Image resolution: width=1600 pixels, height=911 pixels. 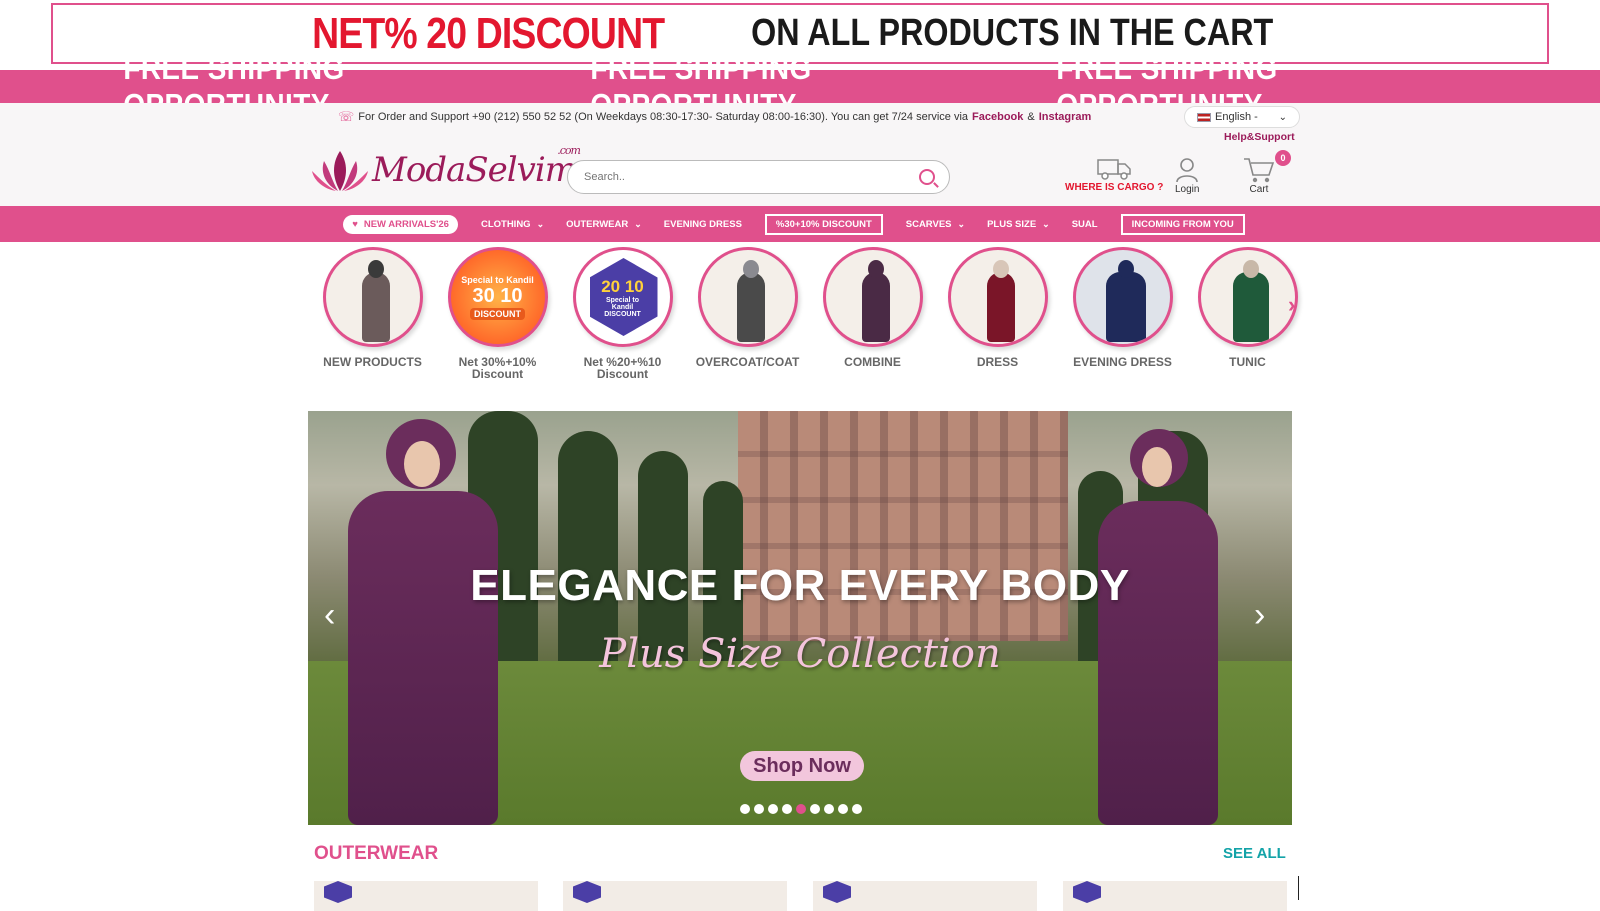 I want to click on facebook-link: Facebook, so click(x=997, y=117).